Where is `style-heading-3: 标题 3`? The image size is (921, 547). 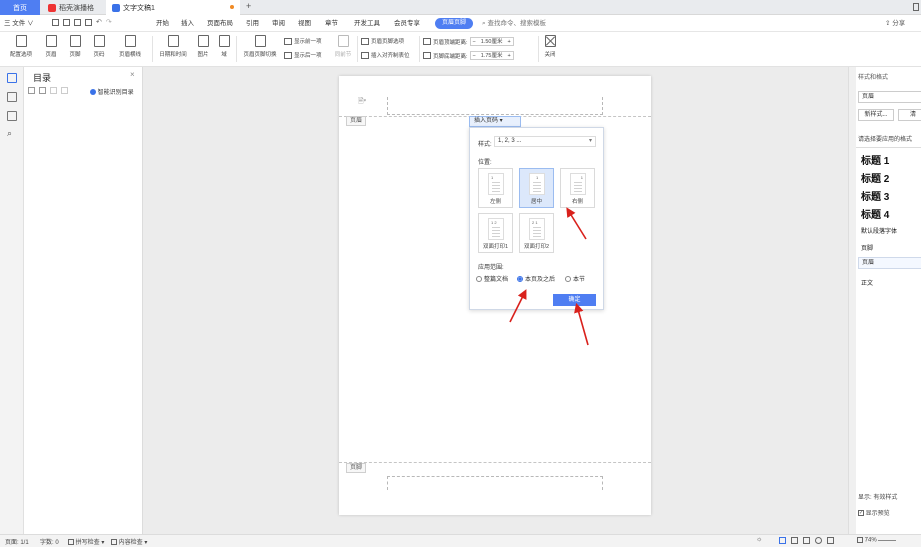
style-heading-3: 标题 3 is located at coordinates (875, 195).